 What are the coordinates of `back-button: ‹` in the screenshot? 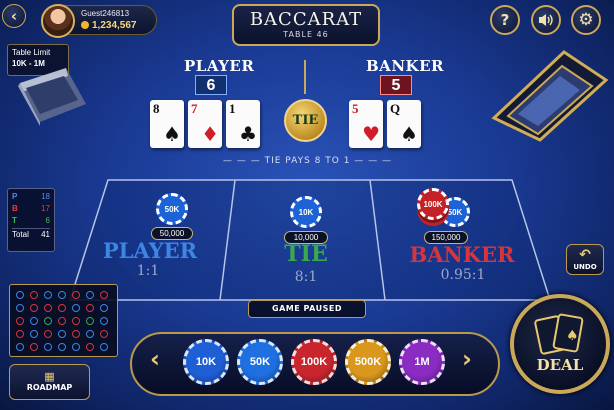 It's located at (14, 16).